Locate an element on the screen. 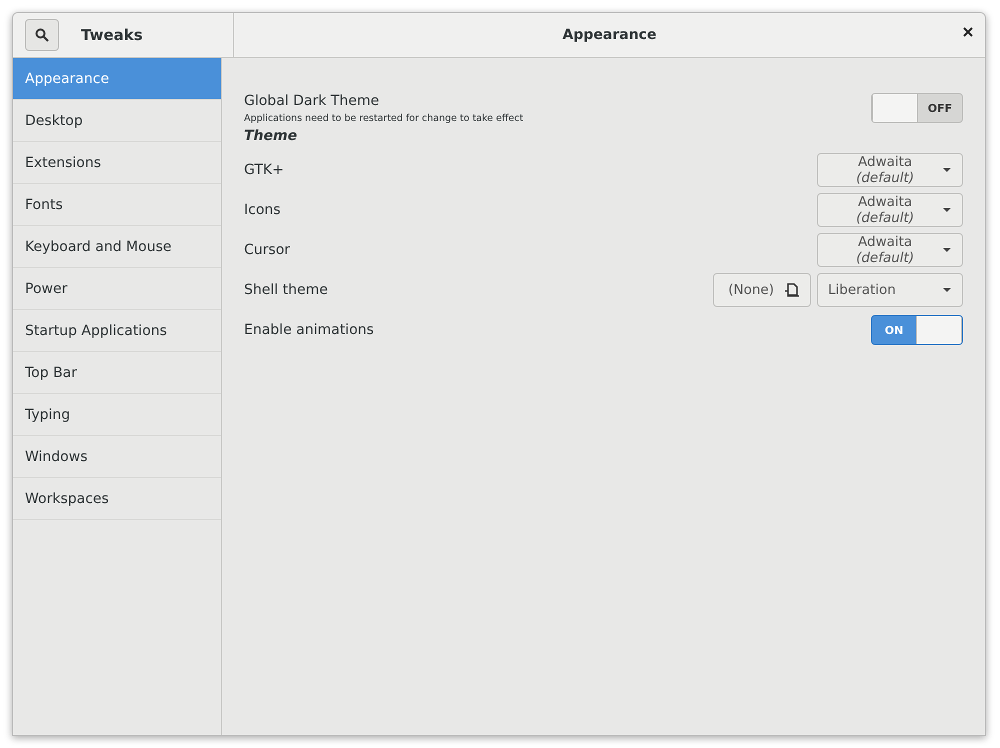  close-icon is located at coordinates (968, 32).